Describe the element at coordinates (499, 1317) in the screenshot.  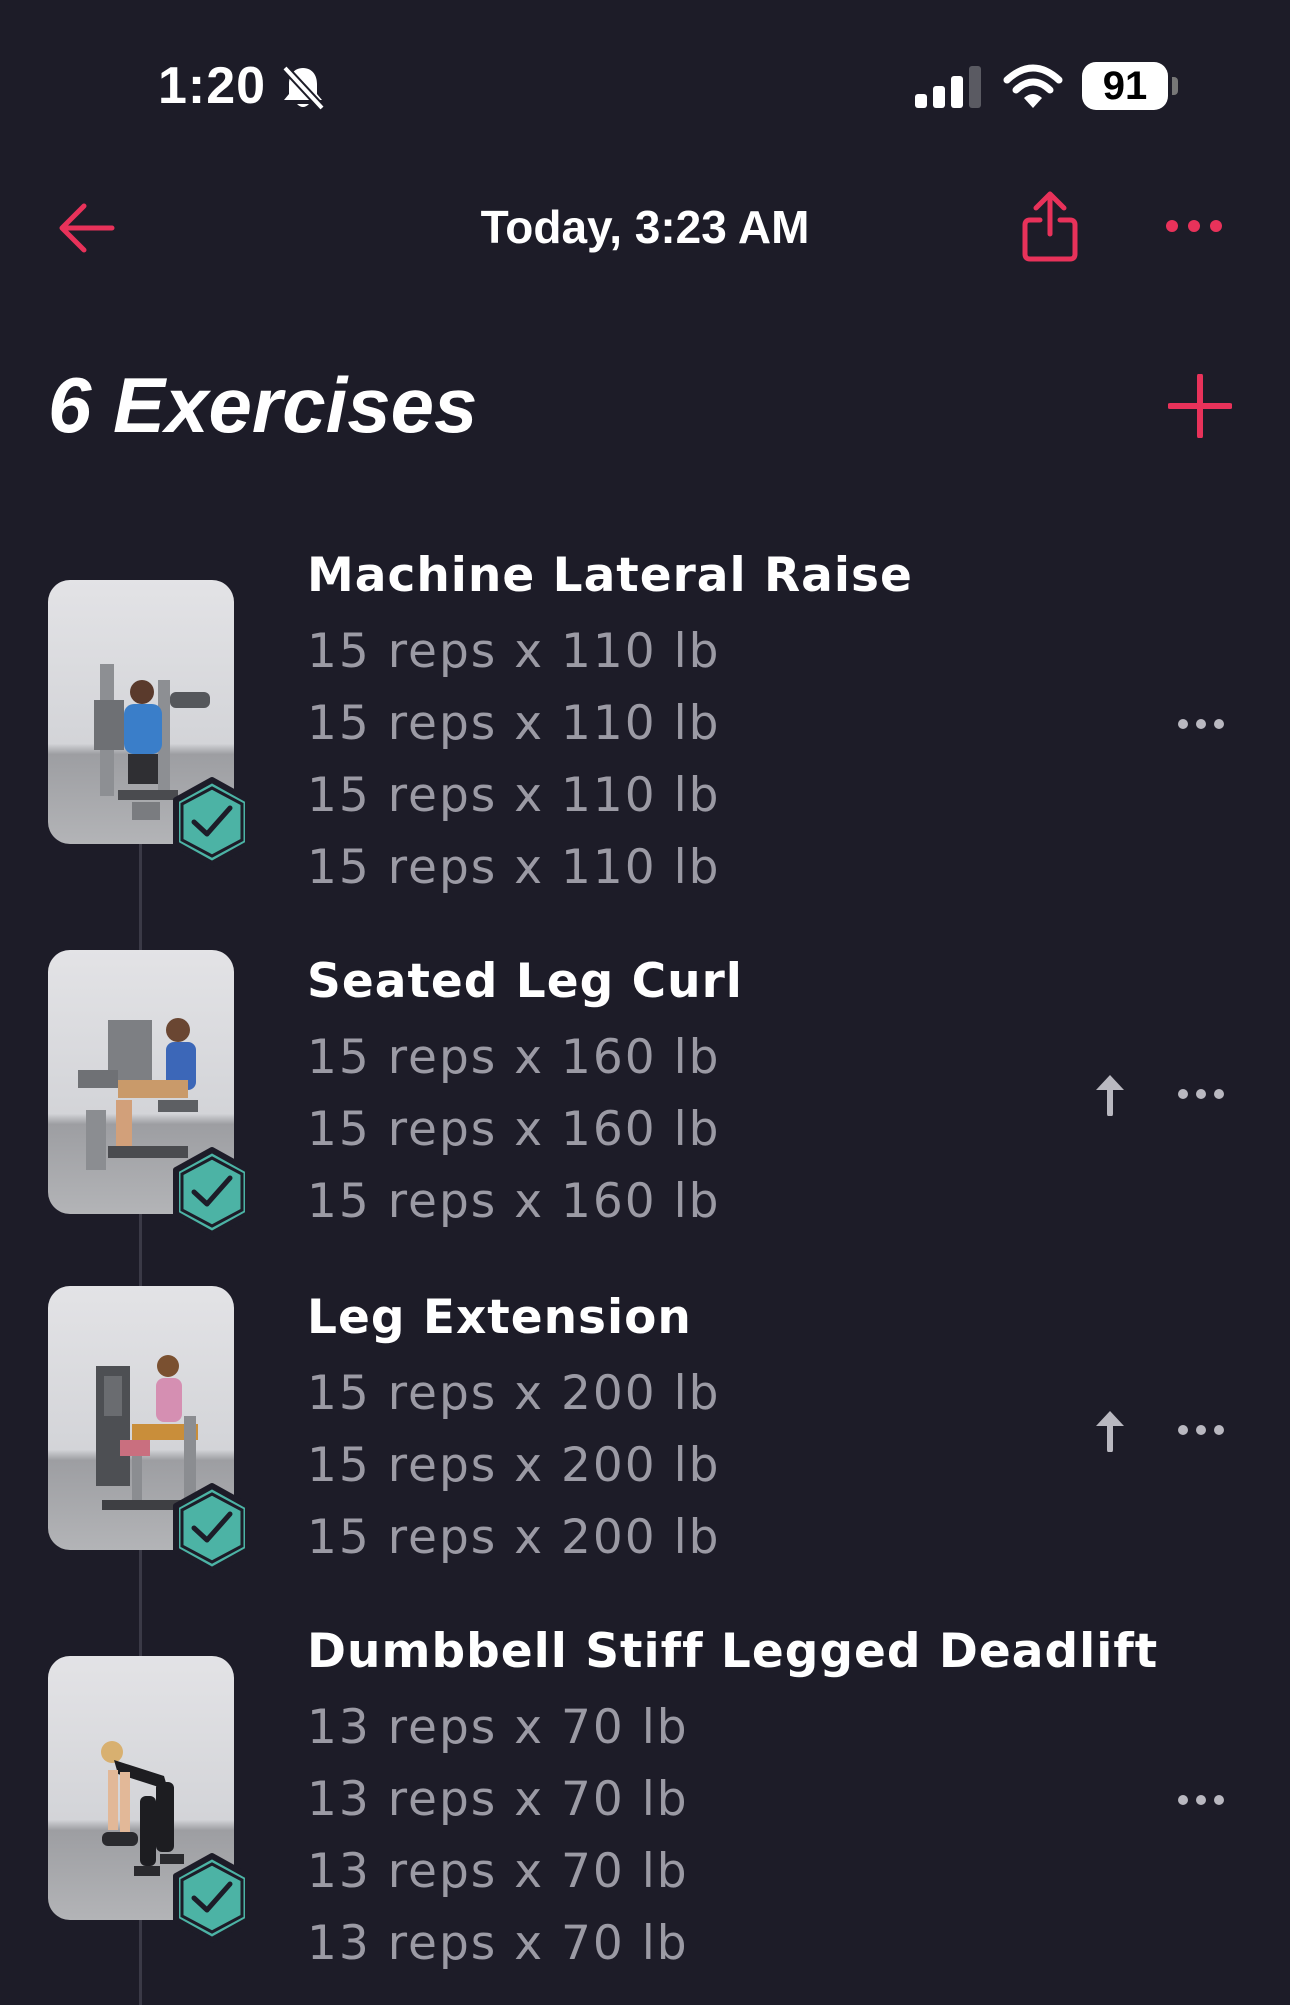
I see `exercise-name: Leg Extension` at that location.